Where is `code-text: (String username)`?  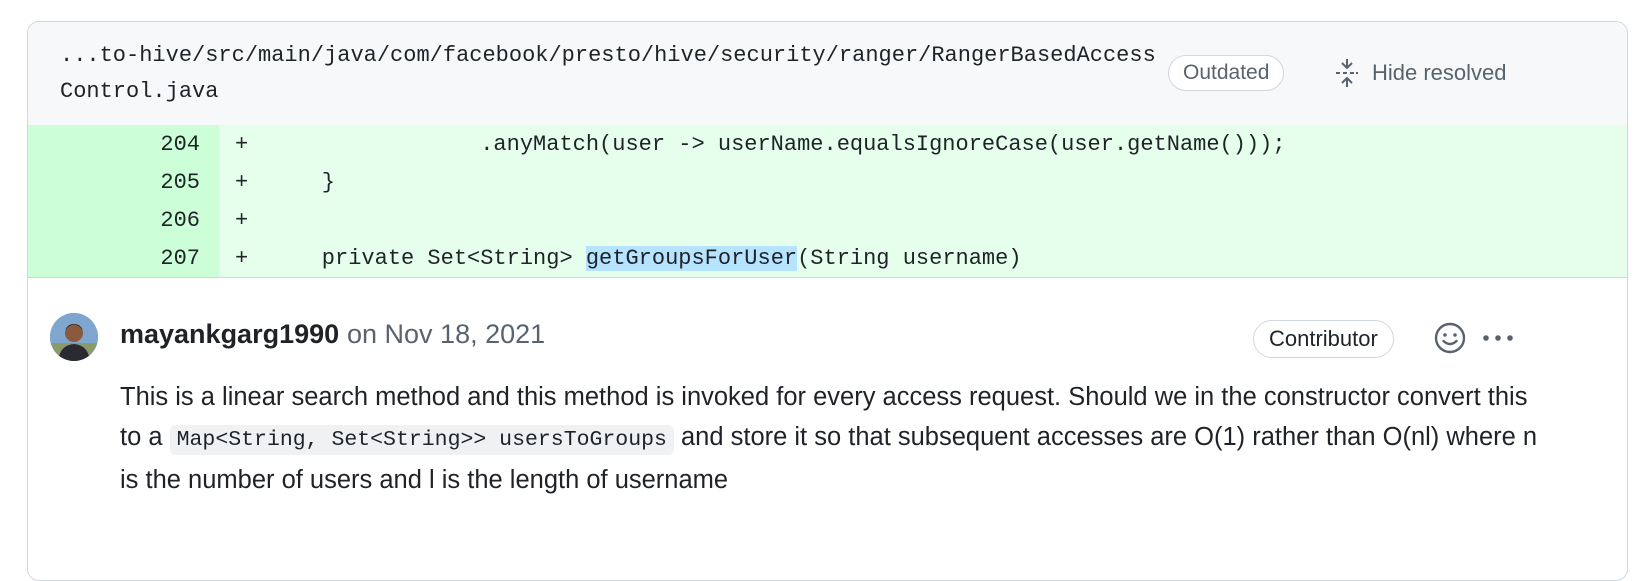 code-text: (String username) is located at coordinates (909, 258).